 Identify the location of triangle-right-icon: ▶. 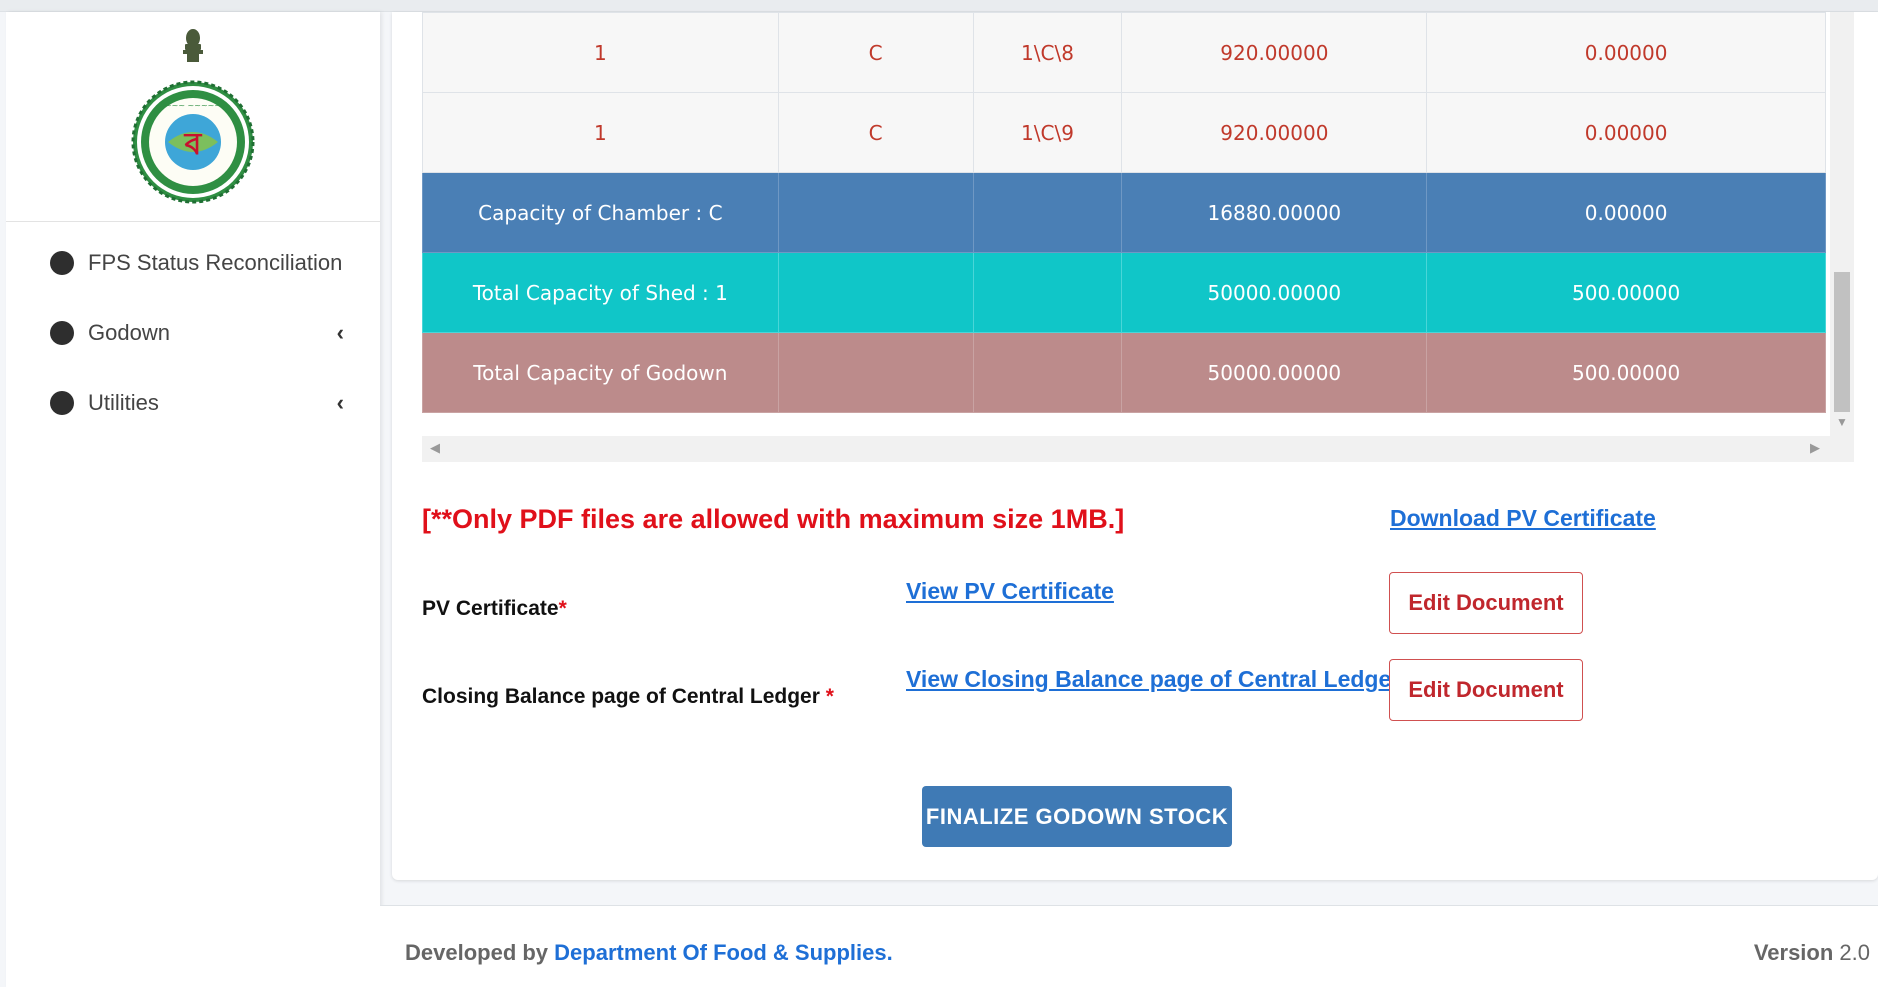
(1815, 448).